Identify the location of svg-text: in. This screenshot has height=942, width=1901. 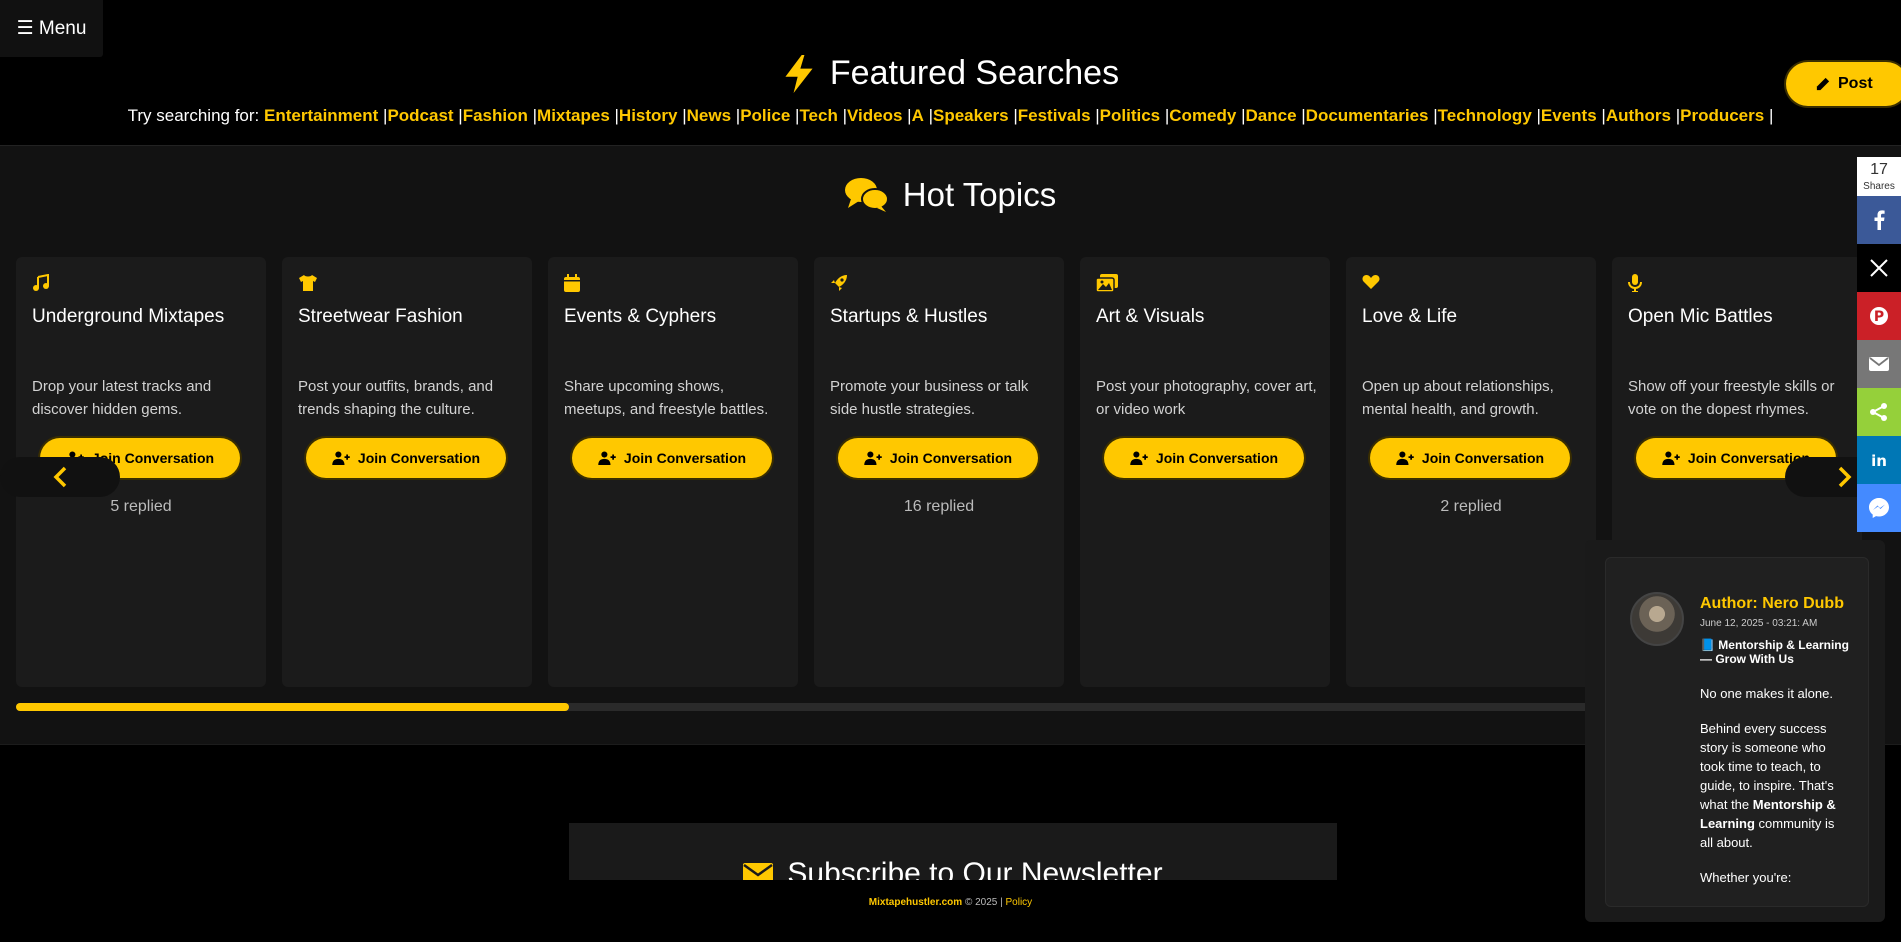
(1879, 460).